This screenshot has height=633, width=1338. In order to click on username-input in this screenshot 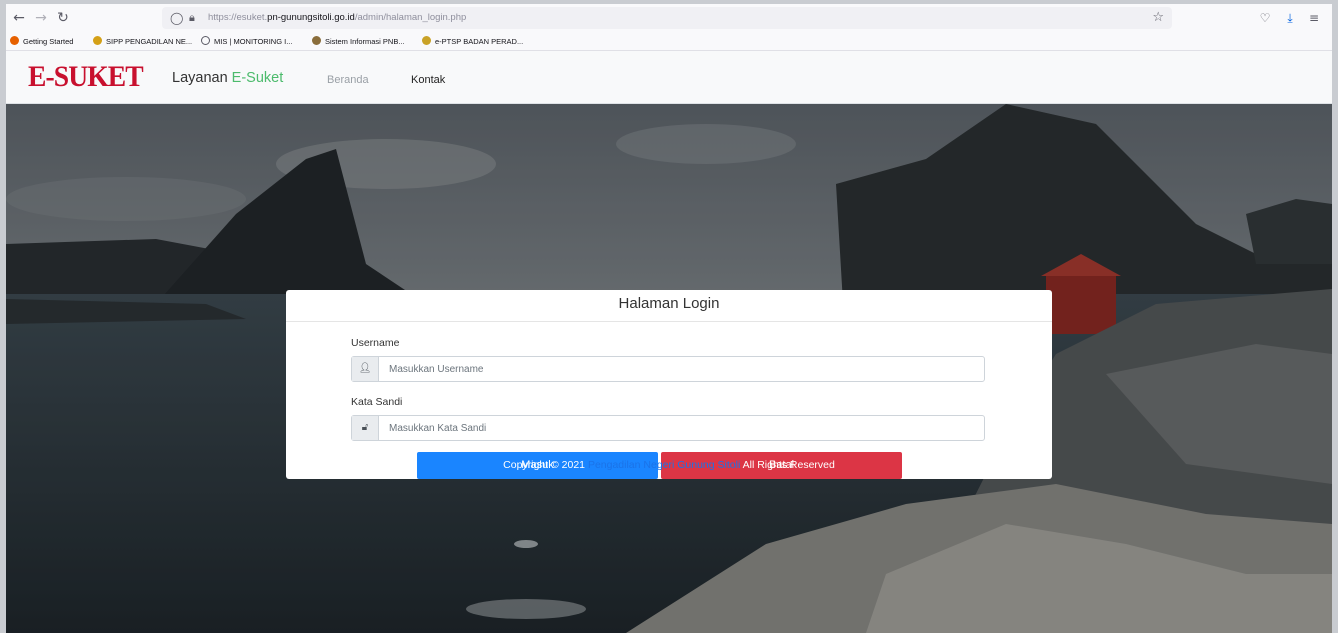, I will do `click(681, 369)`.